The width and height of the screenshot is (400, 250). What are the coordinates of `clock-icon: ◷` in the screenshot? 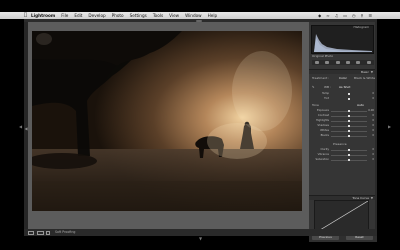 It's located at (354, 15).